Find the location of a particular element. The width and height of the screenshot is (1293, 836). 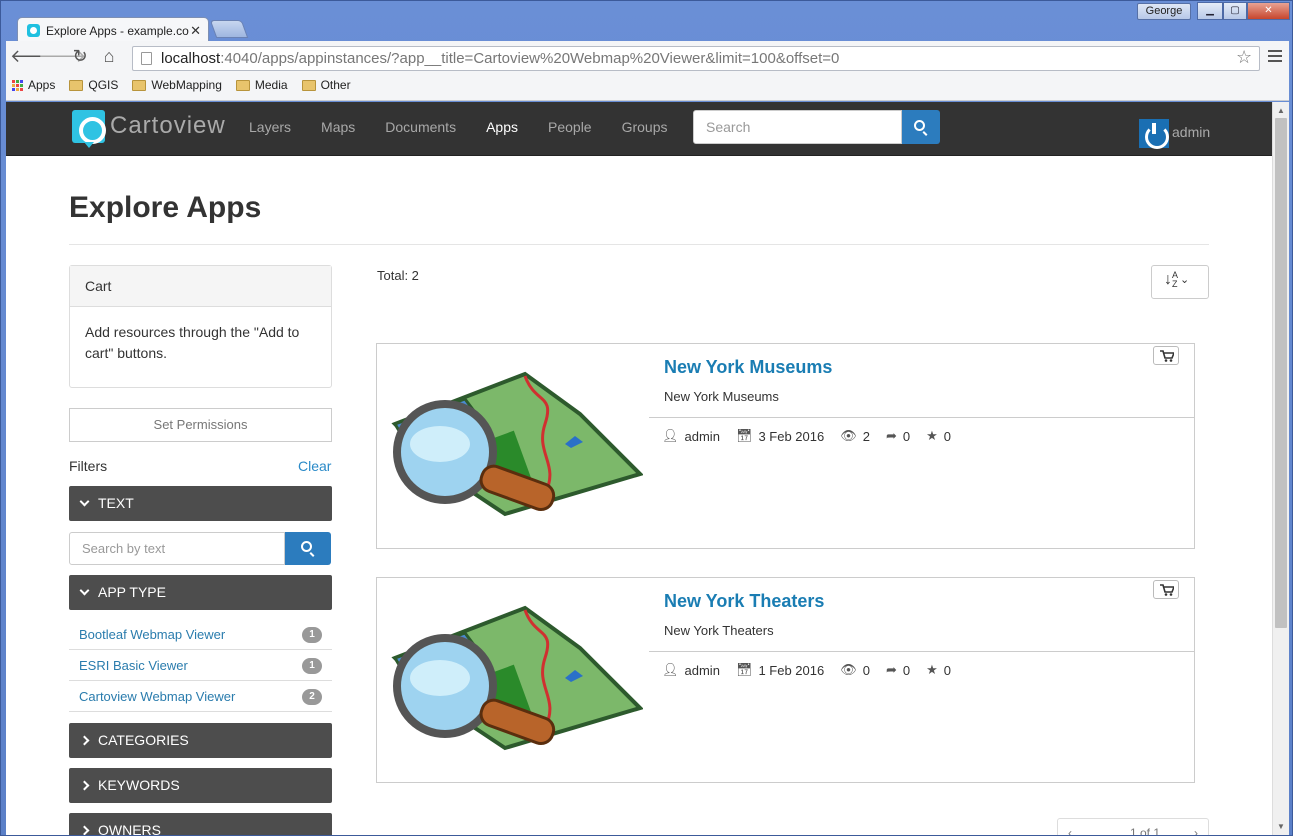

text-search-button is located at coordinates (308, 548).